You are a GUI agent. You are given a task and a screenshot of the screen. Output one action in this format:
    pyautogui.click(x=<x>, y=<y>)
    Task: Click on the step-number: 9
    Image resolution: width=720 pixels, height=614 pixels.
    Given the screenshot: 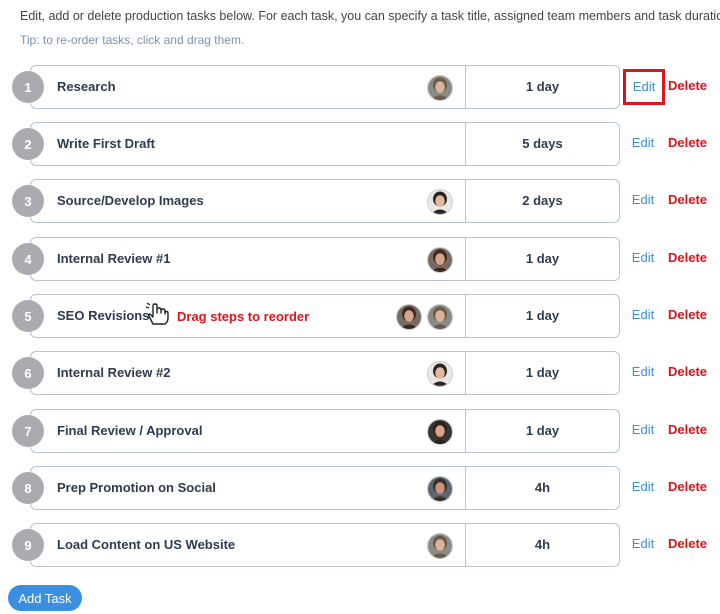 What is the action you would take?
    pyautogui.click(x=28, y=545)
    